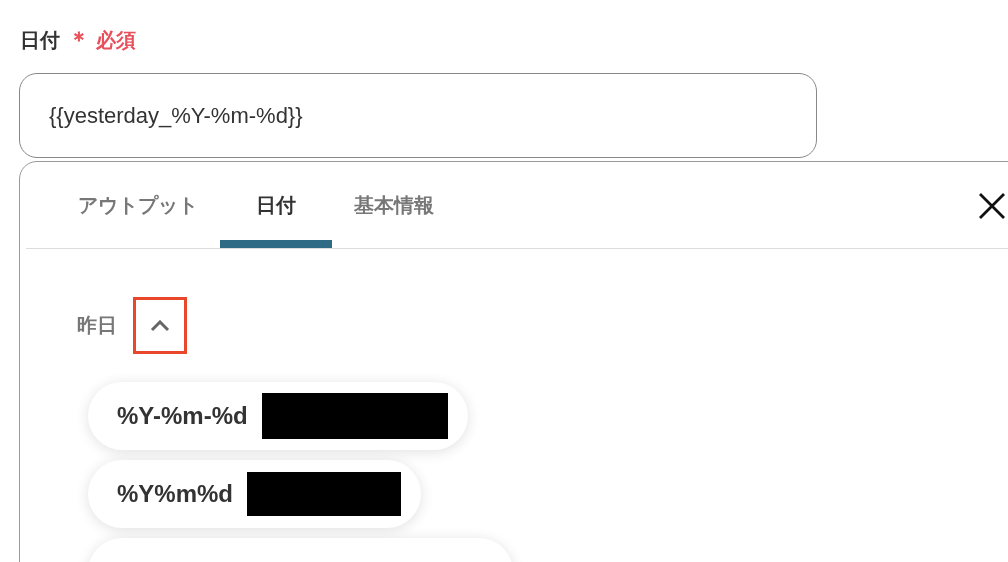 The width and height of the screenshot is (1008, 562). What do you see at coordinates (97, 325) in the screenshot?
I see `section-title: 昨日` at bounding box center [97, 325].